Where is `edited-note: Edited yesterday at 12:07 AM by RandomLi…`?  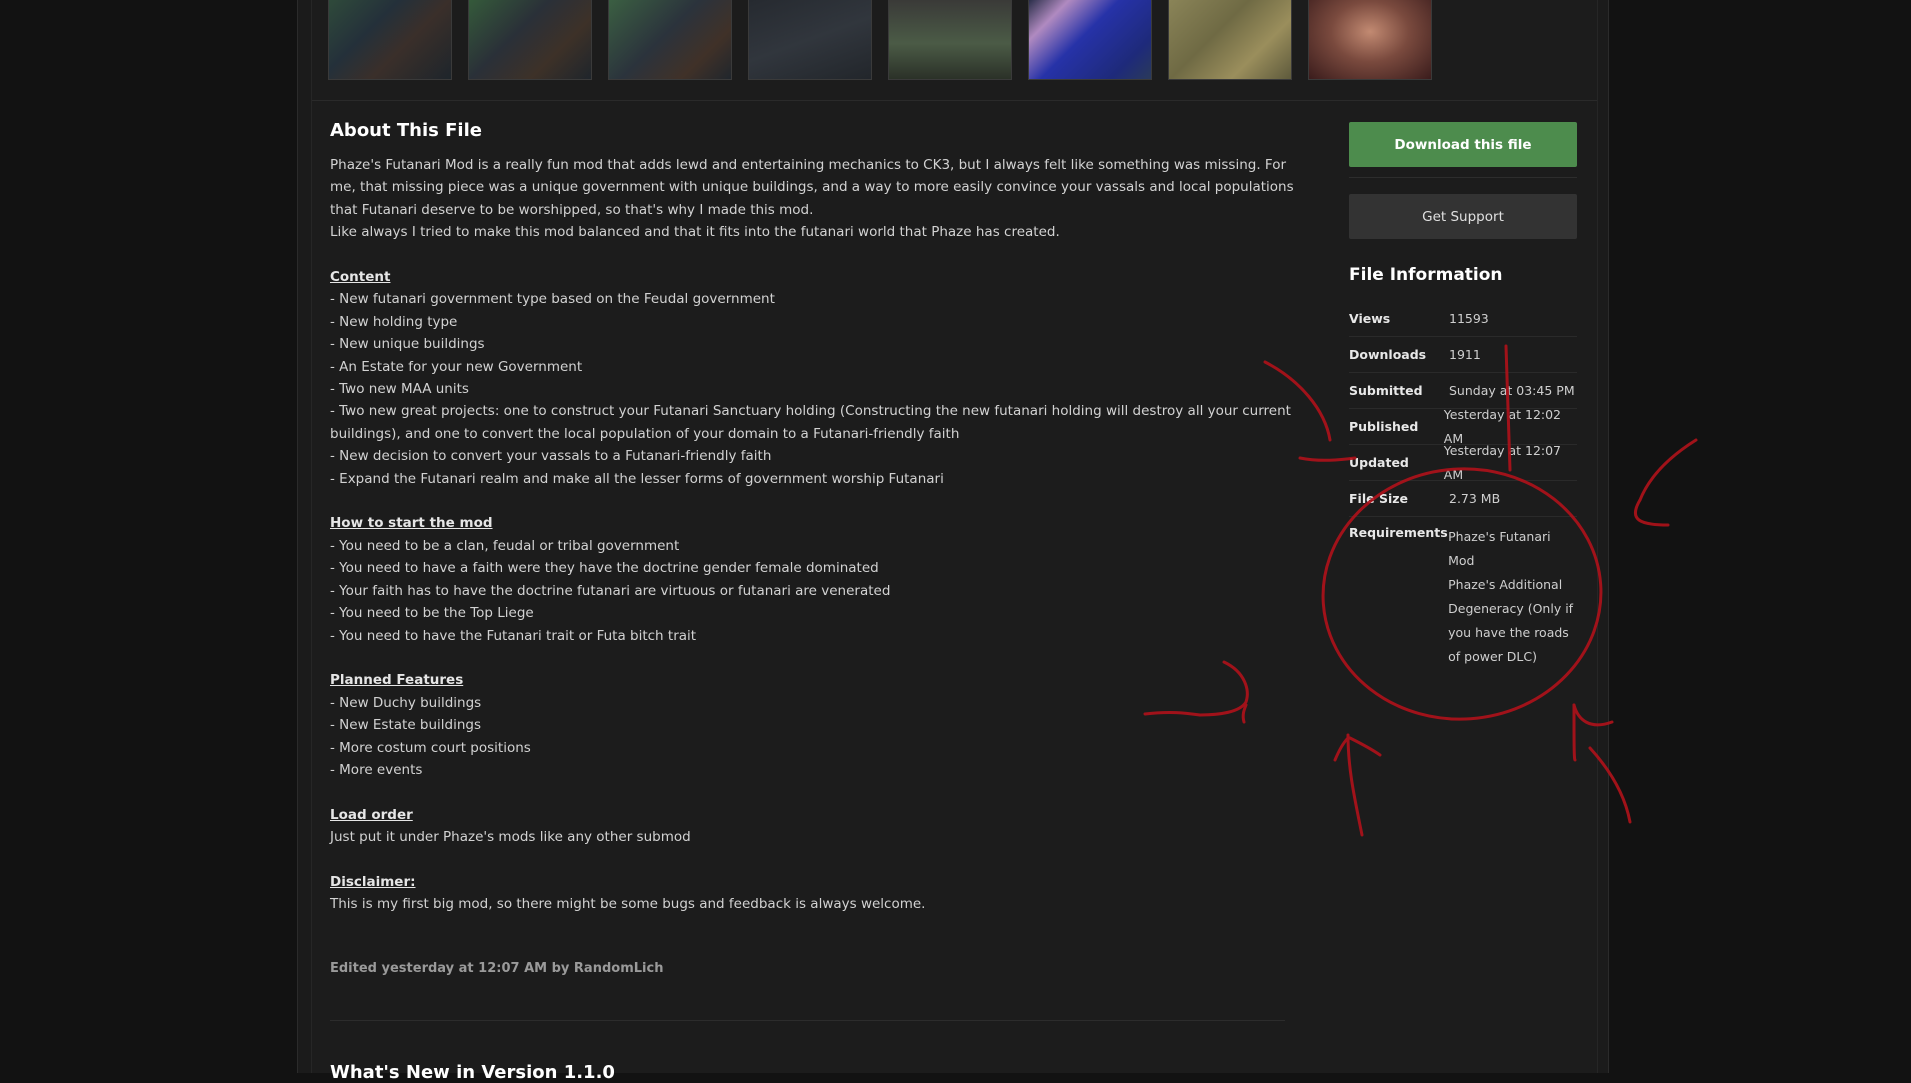 edited-note: Edited yesterday at 12:07 AM by RandomLi… is located at coordinates (496, 968).